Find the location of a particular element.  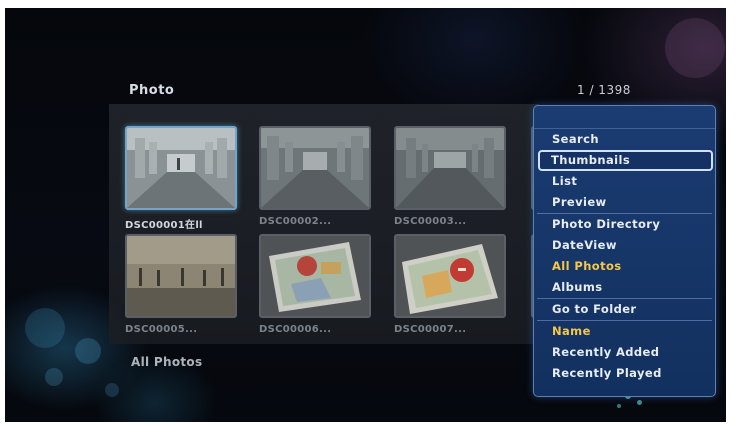

current-view-label: All Photos is located at coordinates (167, 362).